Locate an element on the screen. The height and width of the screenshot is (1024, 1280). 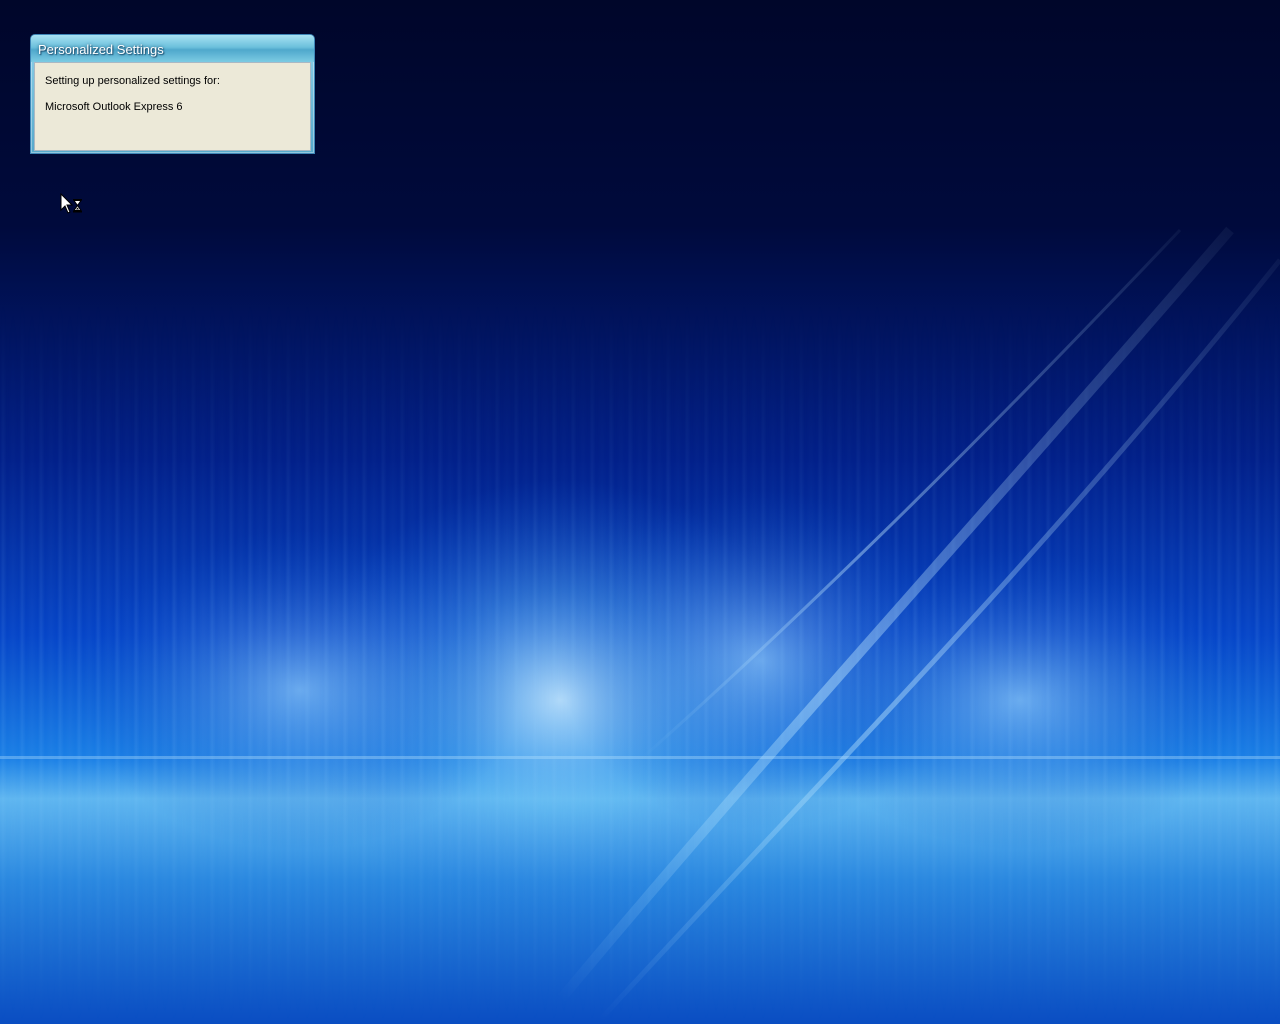
dialog-titlebar: Personalized Settings is located at coordinates (172, 48).